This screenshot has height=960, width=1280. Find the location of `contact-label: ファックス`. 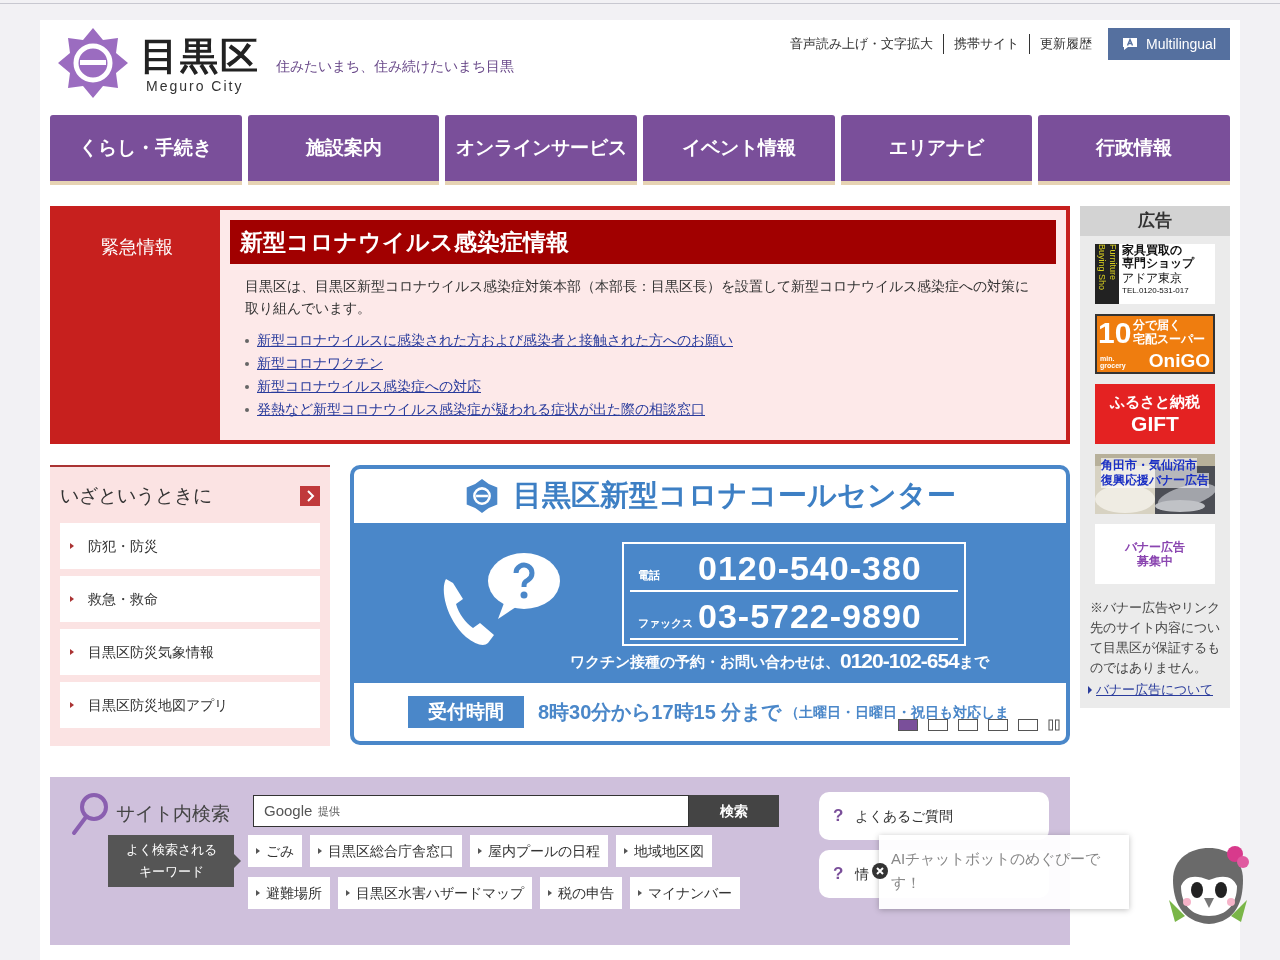

contact-label: ファックス is located at coordinates (665, 623).